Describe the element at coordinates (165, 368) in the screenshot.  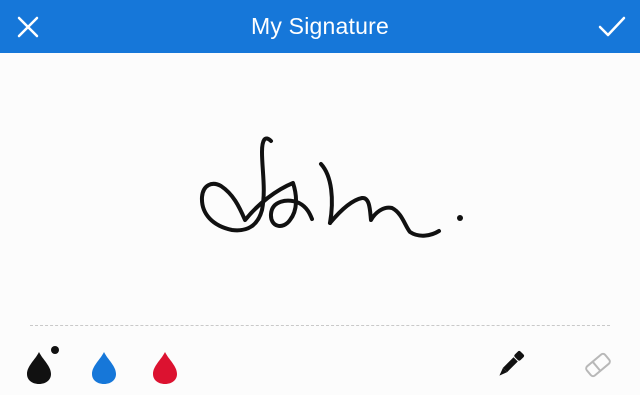
I see `ink-drop-red-icon` at that location.